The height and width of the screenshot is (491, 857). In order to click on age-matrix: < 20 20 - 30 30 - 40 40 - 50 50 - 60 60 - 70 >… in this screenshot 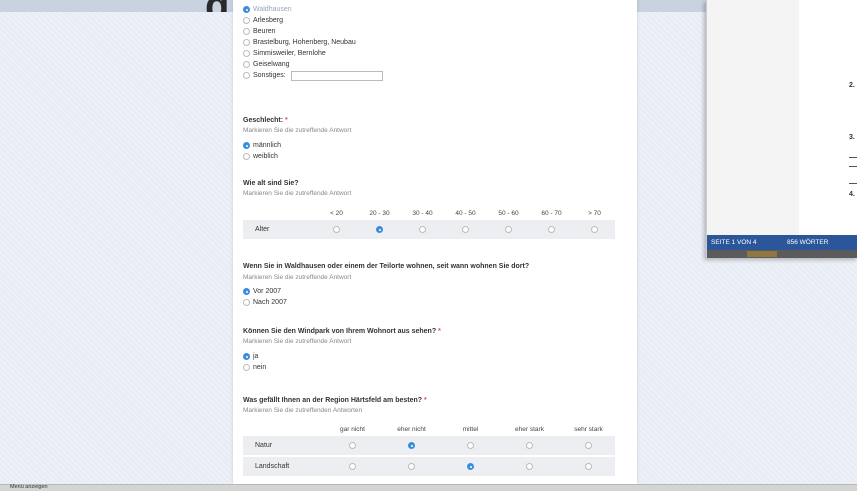, I will do `click(429, 222)`.